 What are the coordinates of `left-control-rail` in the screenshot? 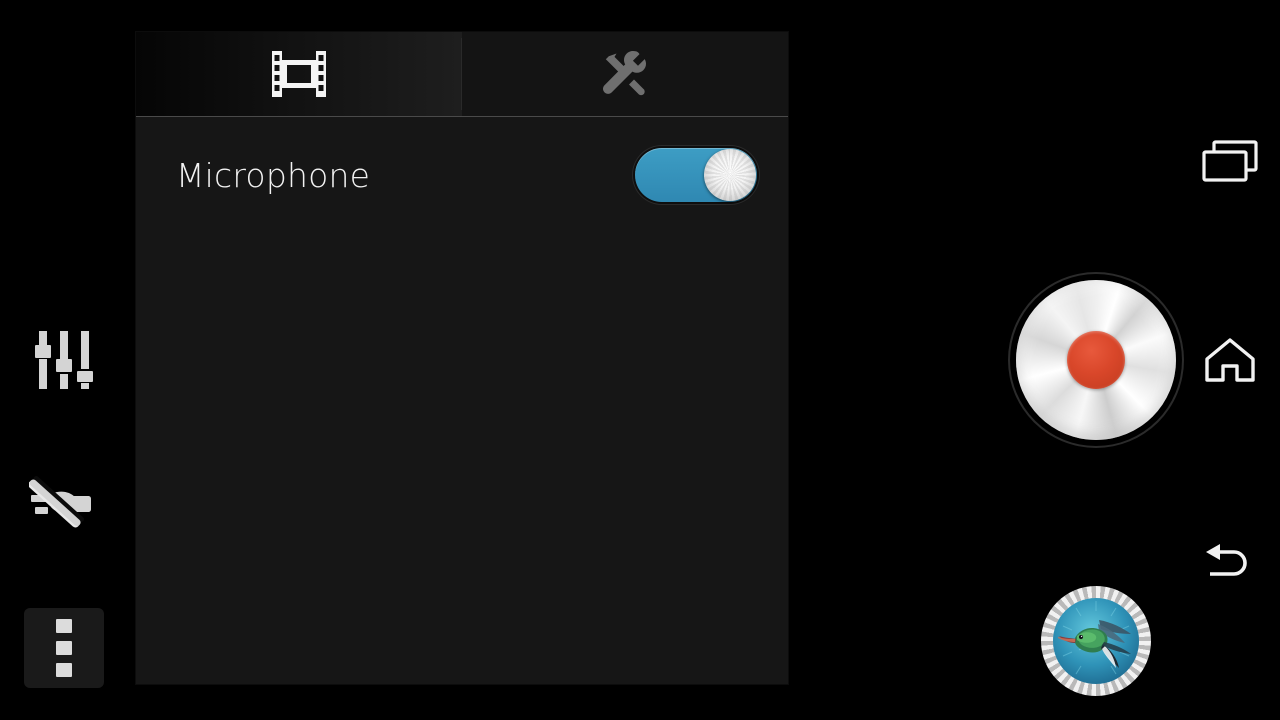 It's located at (68, 360).